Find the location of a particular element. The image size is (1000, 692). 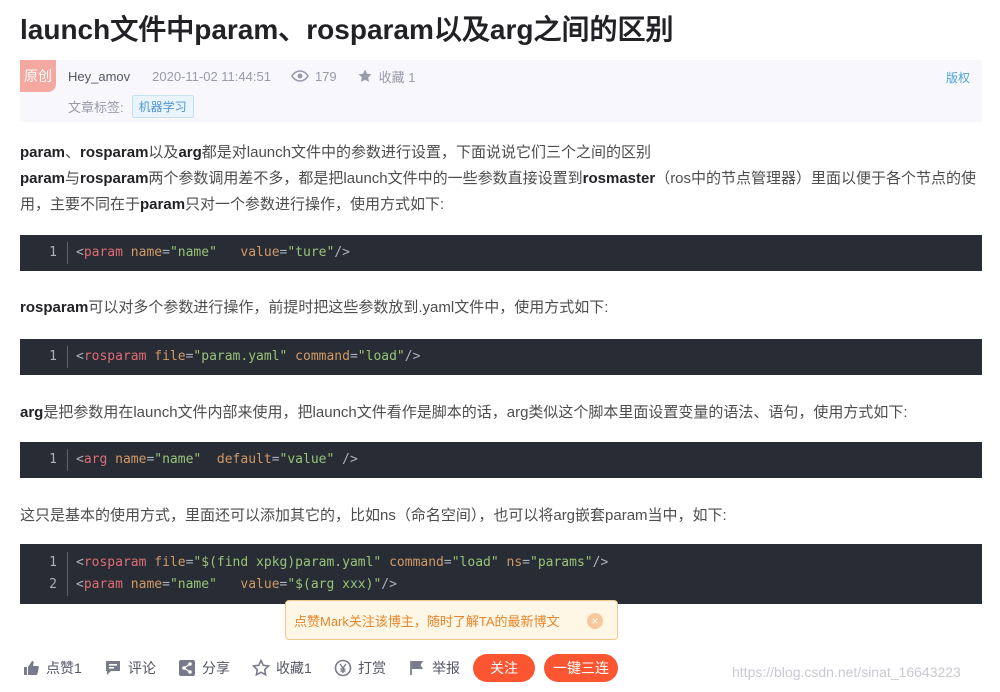

reward-label: 打赏 is located at coordinates (372, 668).